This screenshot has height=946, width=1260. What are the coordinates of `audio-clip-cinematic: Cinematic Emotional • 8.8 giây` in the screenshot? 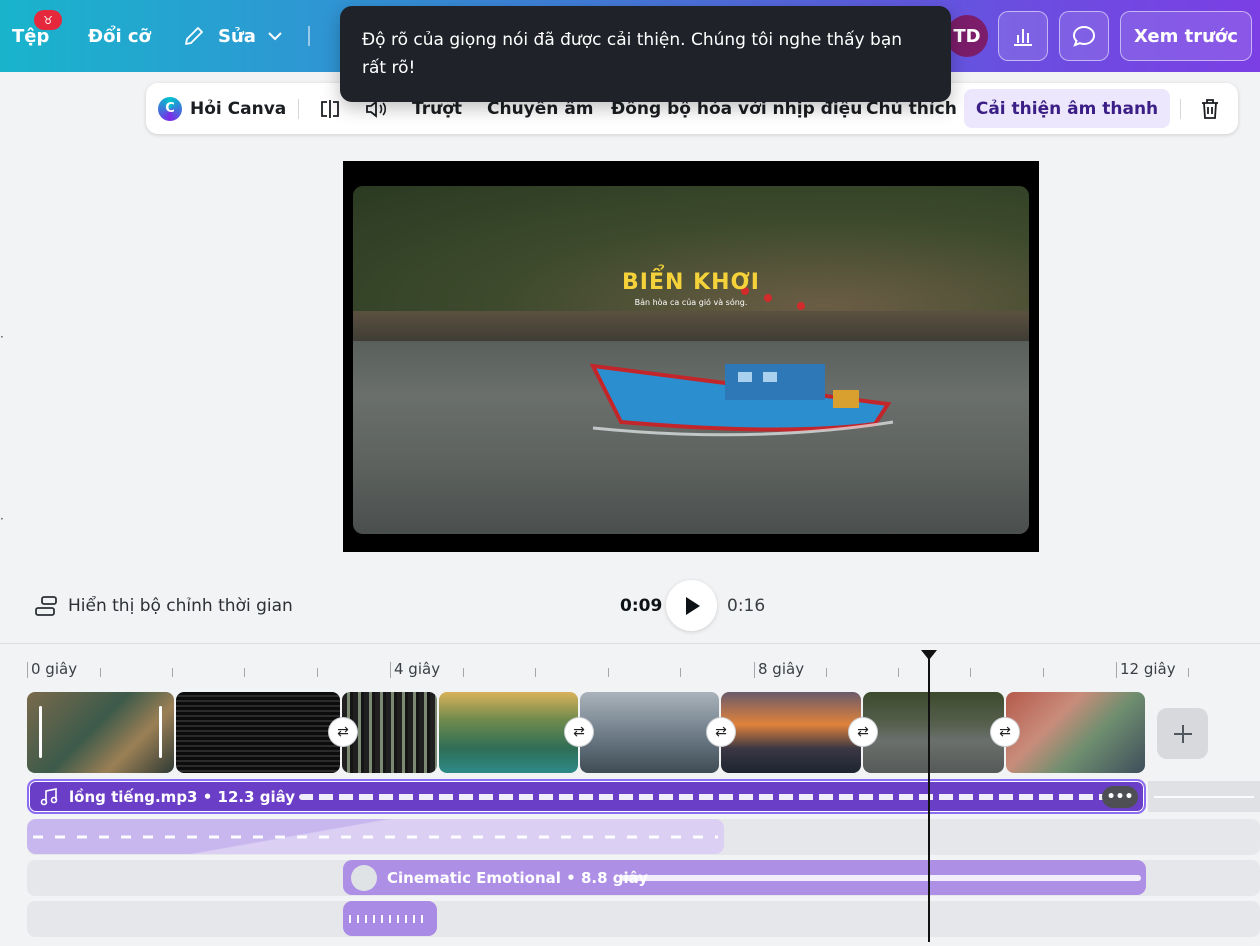 It's located at (744, 877).